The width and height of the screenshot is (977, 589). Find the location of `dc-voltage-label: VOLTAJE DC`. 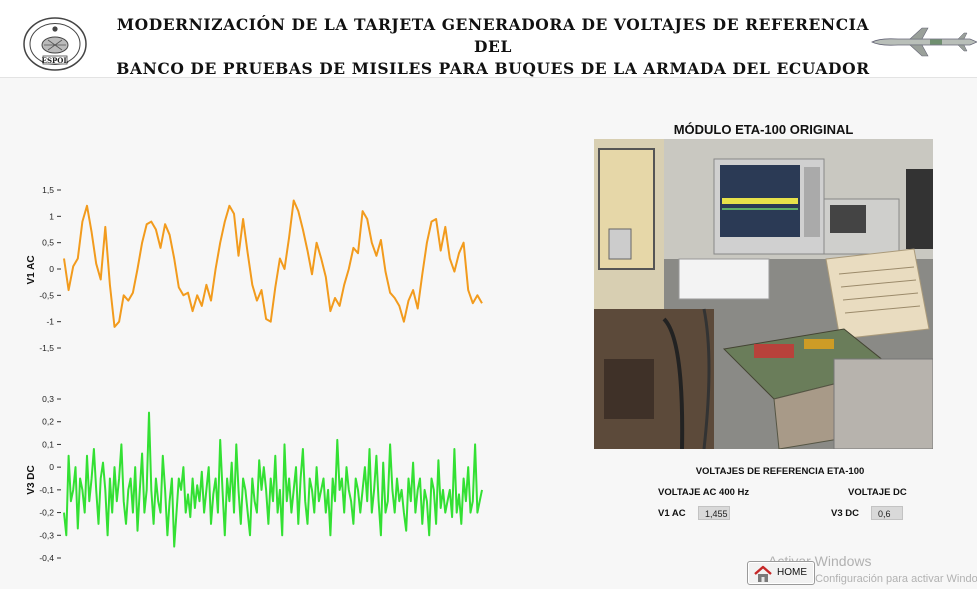

dc-voltage-label: VOLTAJE DC is located at coordinates (877, 492).